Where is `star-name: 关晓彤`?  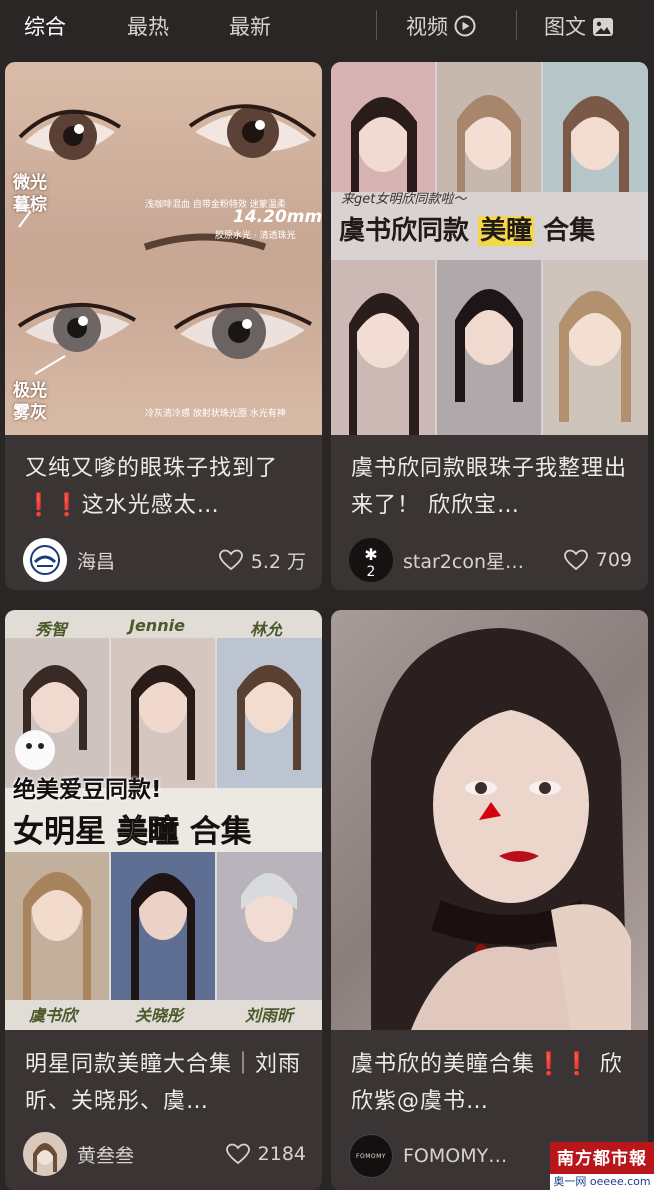
star-name: 关晓彤 is located at coordinates (159, 1015).